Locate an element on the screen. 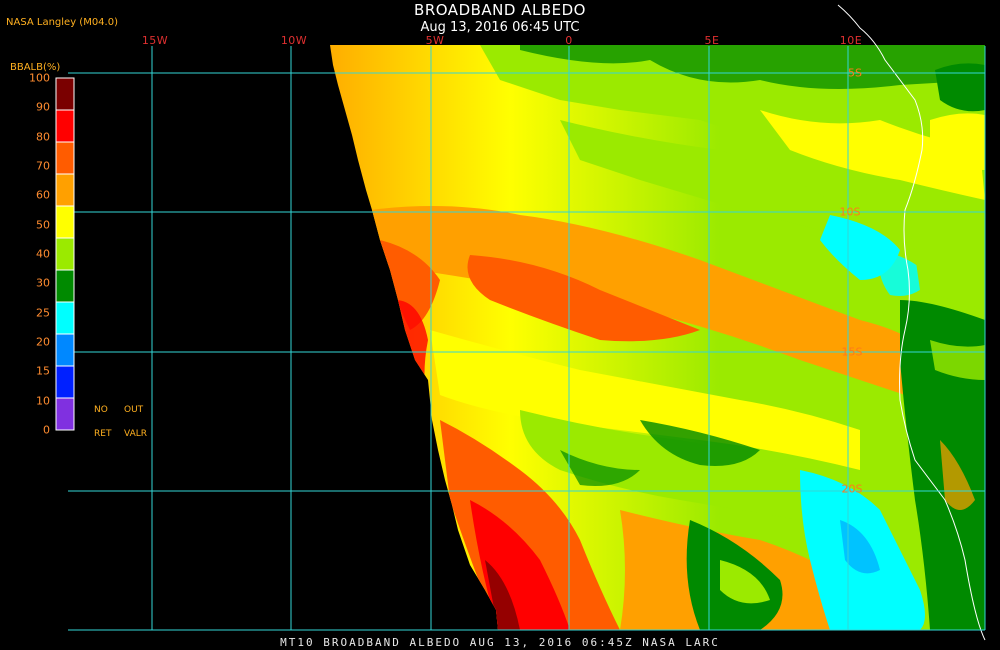  colorbar-tick-30: 30 is located at coordinates (43, 283).